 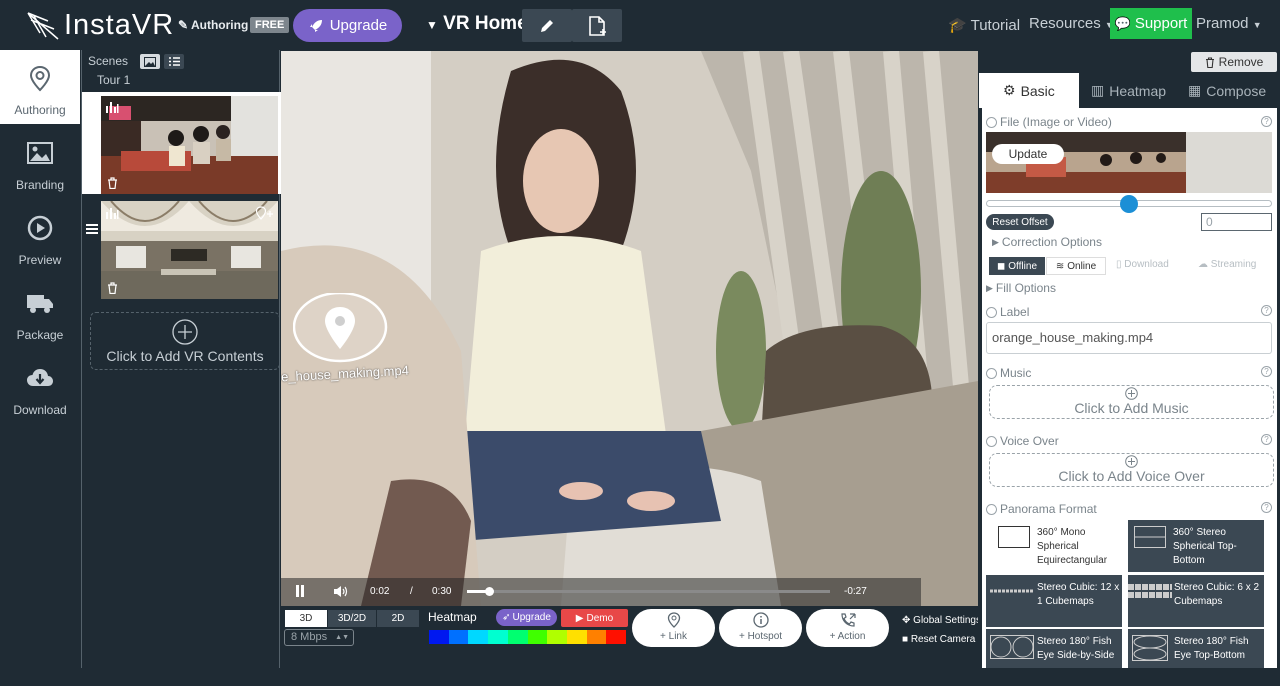 What do you see at coordinates (1151, 23) in the screenshot?
I see `support-button: 💬 Support` at bounding box center [1151, 23].